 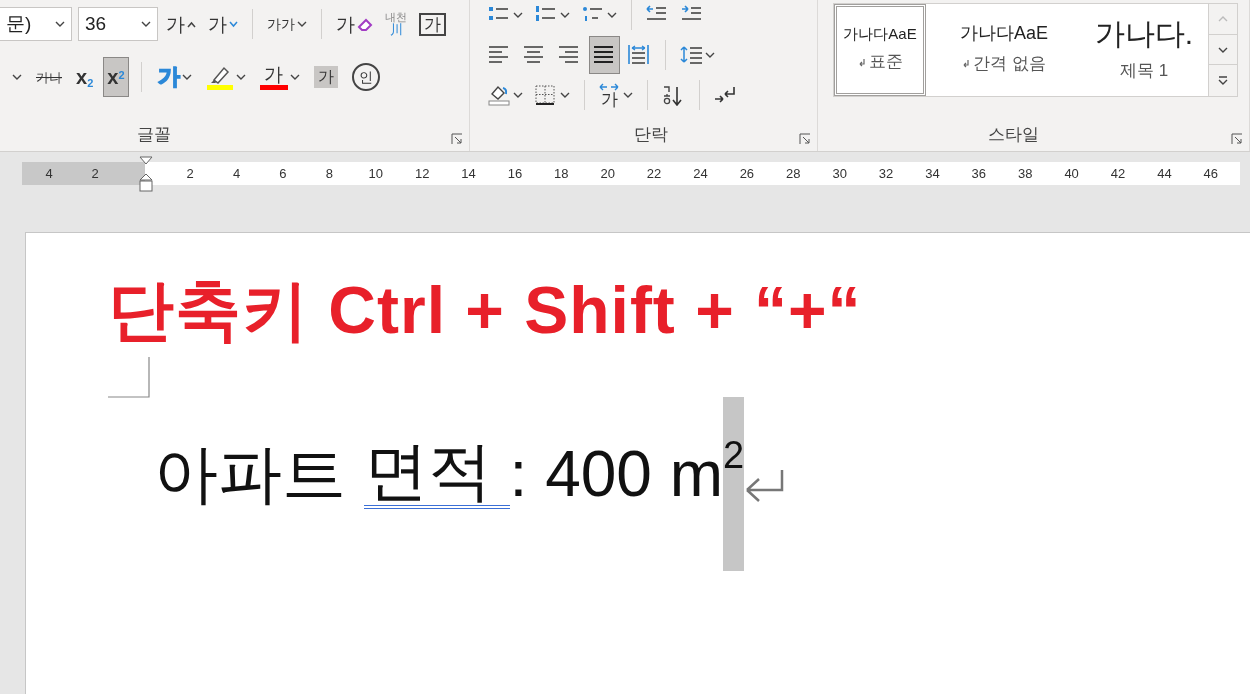 What do you see at coordinates (886, 174) in the screenshot?
I see `ruler-number: 32` at bounding box center [886, 174].